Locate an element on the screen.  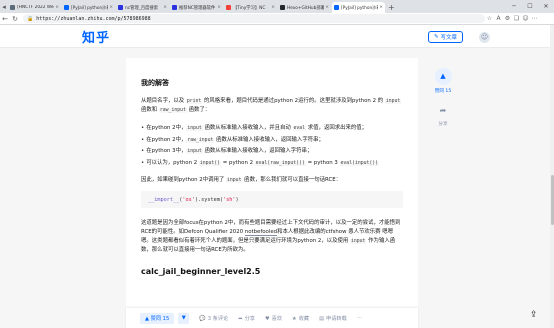
reading-icon: A is located at coordinates (498, 18).